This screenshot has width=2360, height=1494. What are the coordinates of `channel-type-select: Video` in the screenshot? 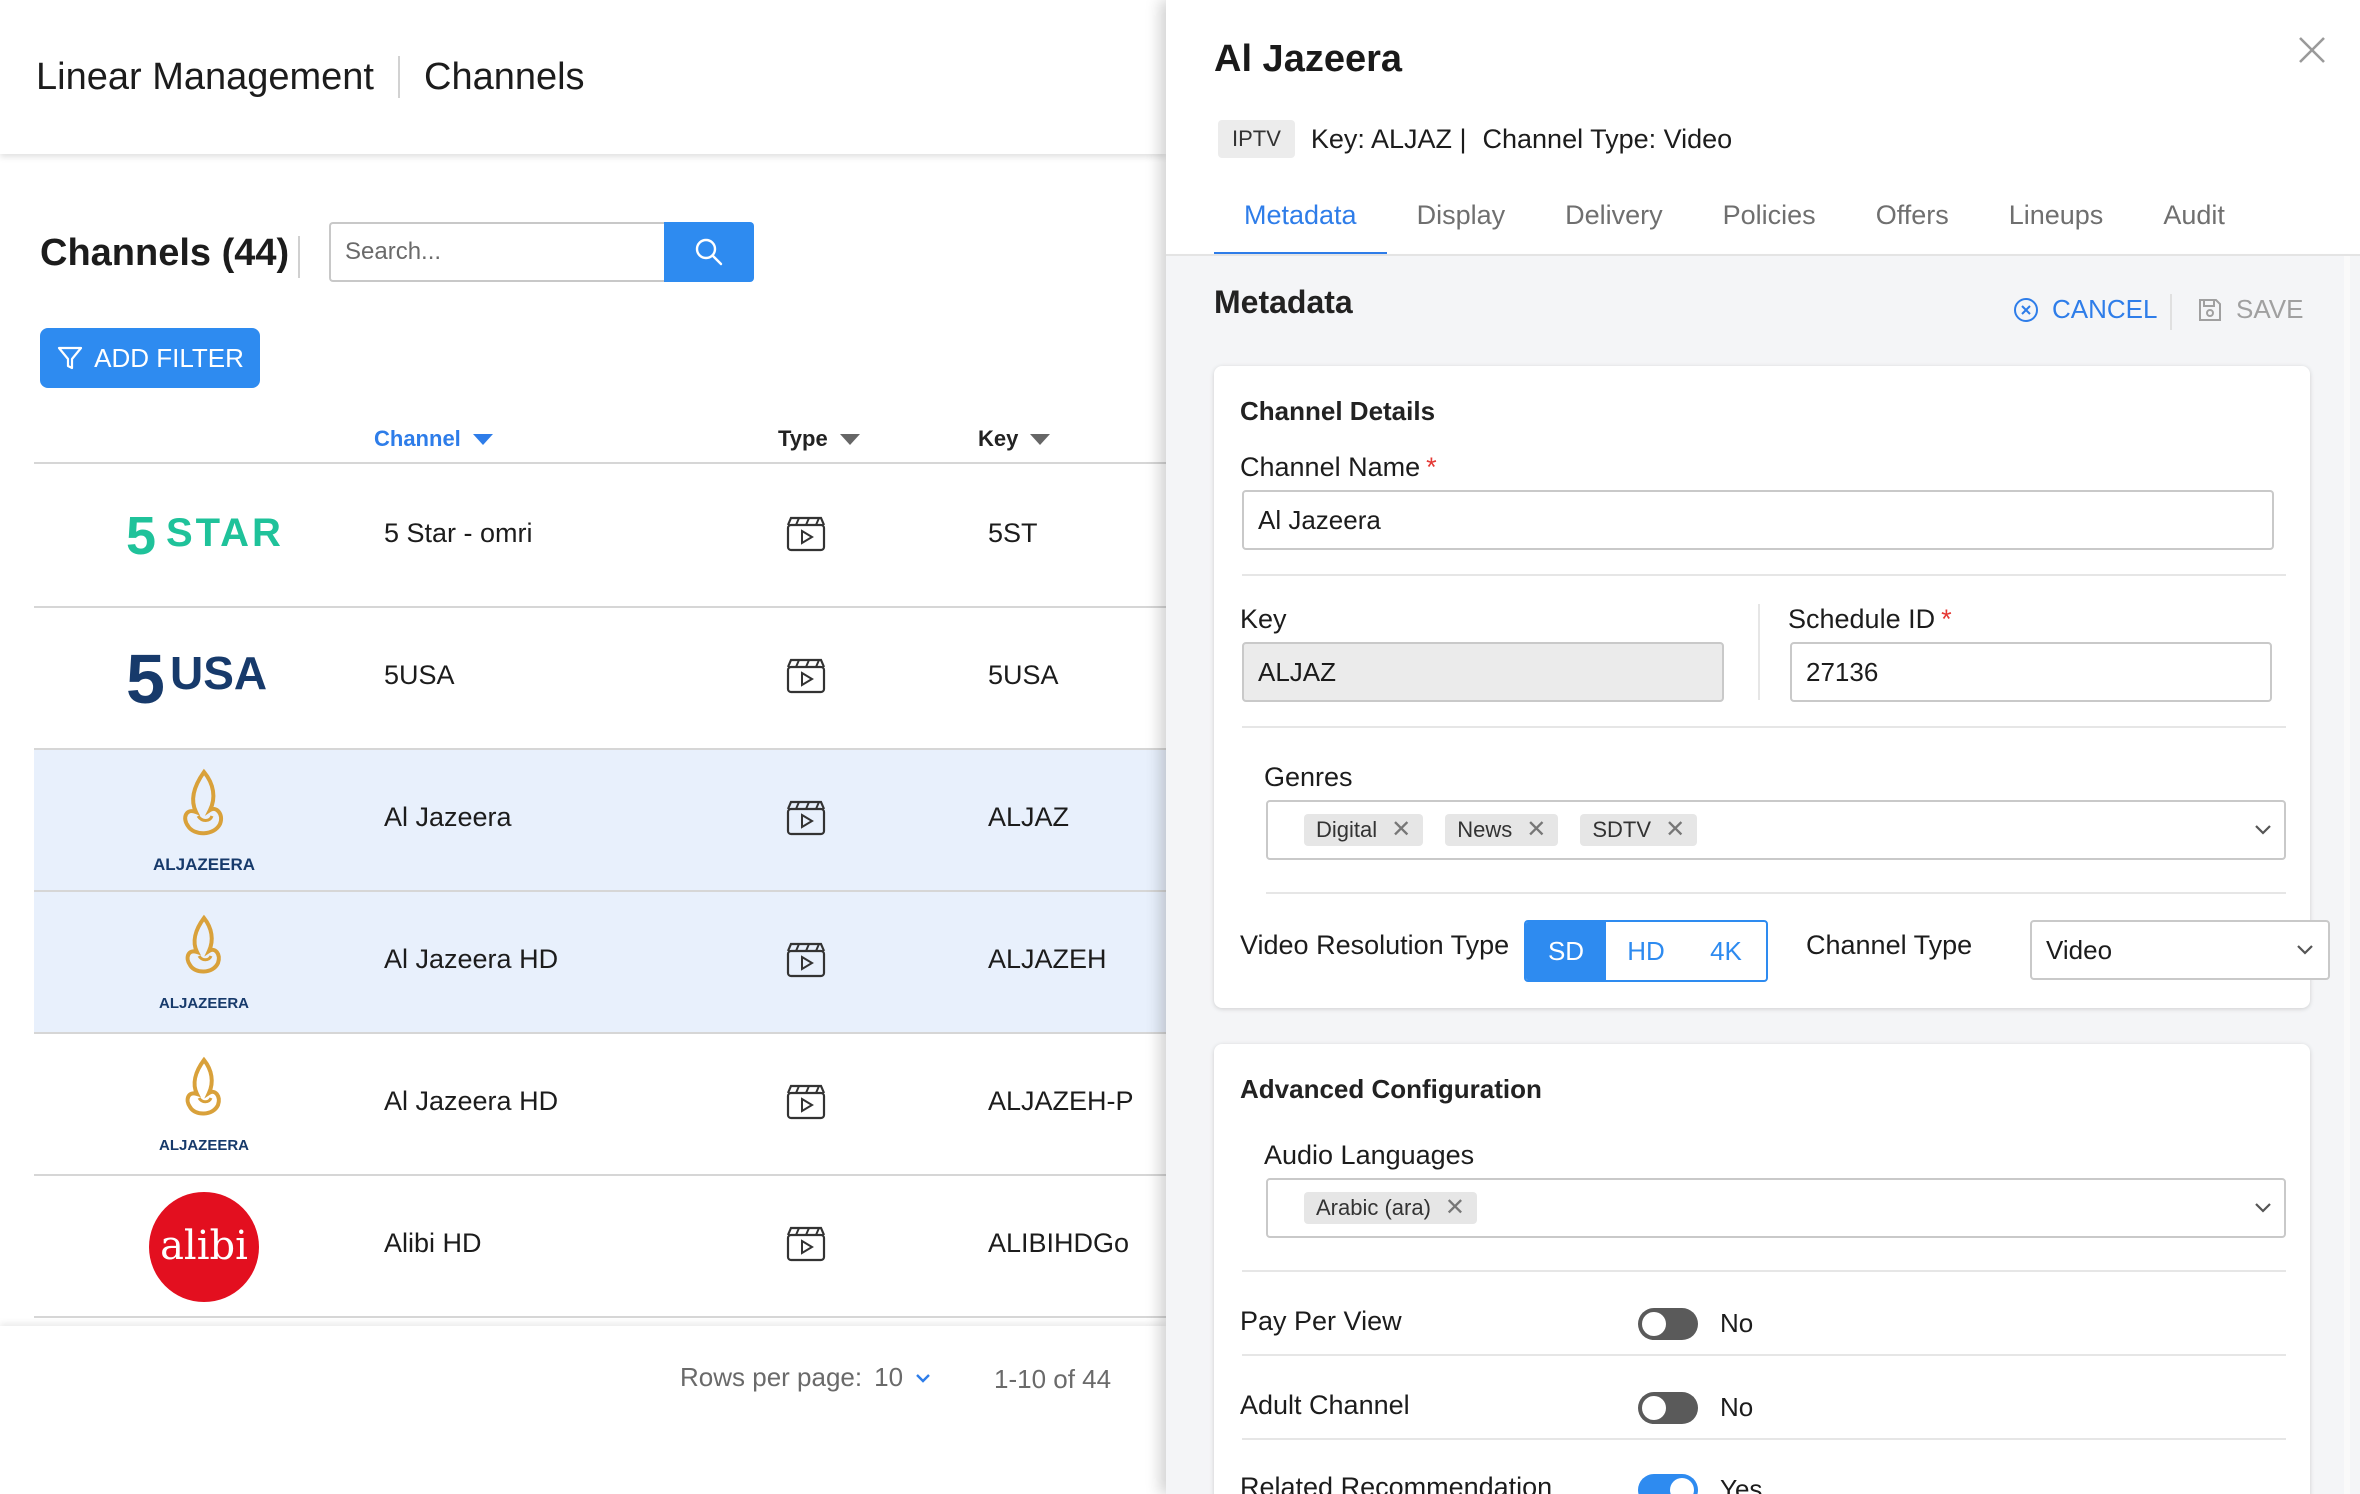 It's located at (2180, 950).